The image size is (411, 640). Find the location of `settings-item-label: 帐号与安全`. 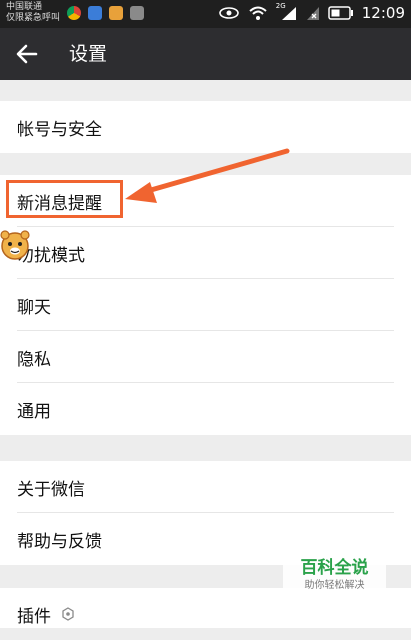

settings-item-label: 帐号与安全 is located at coordinates (59, 129).